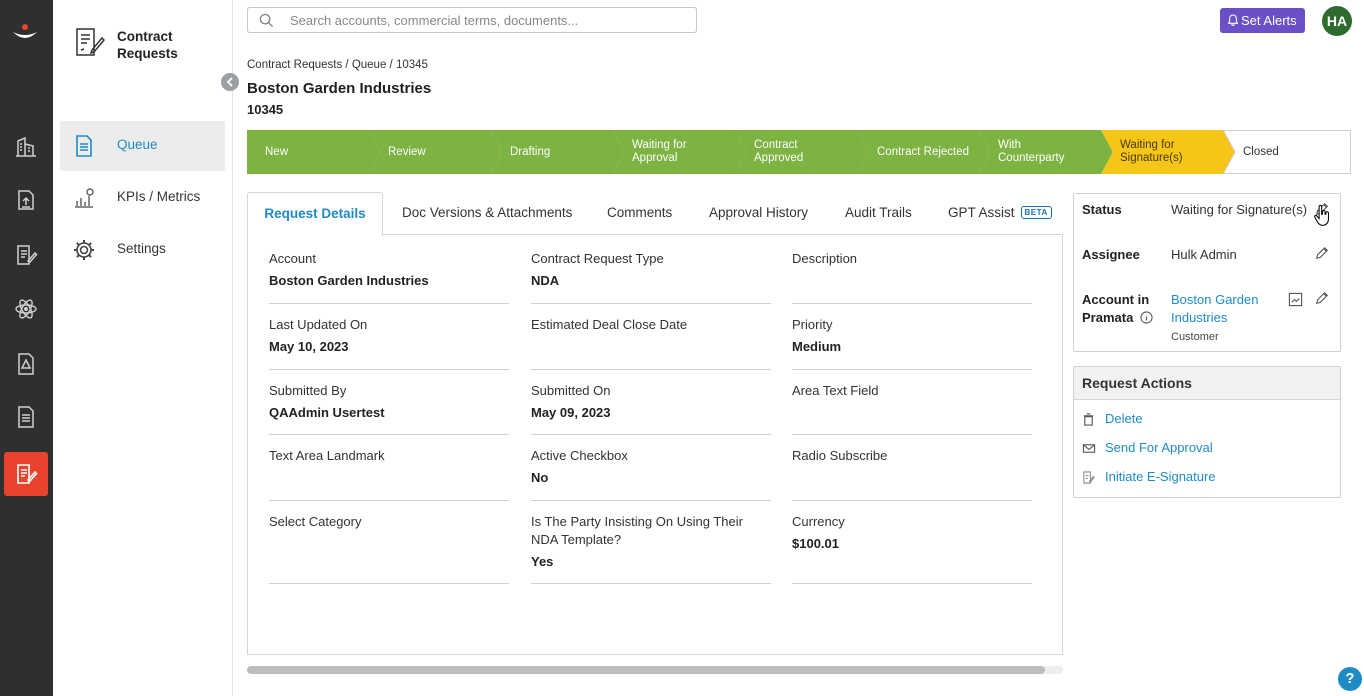 The width and height of the screenshot is (1364, 696). I want to click on set-alerts-button: Set Alerts, so click(1262, 20).